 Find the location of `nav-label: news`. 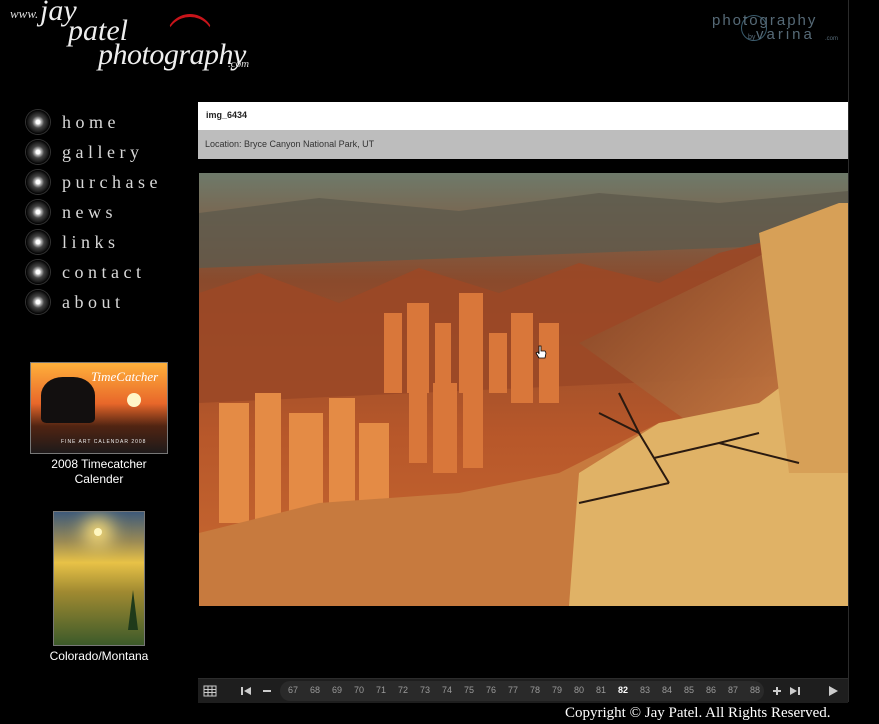

nav-label: news is located at coordinates (89, 212).